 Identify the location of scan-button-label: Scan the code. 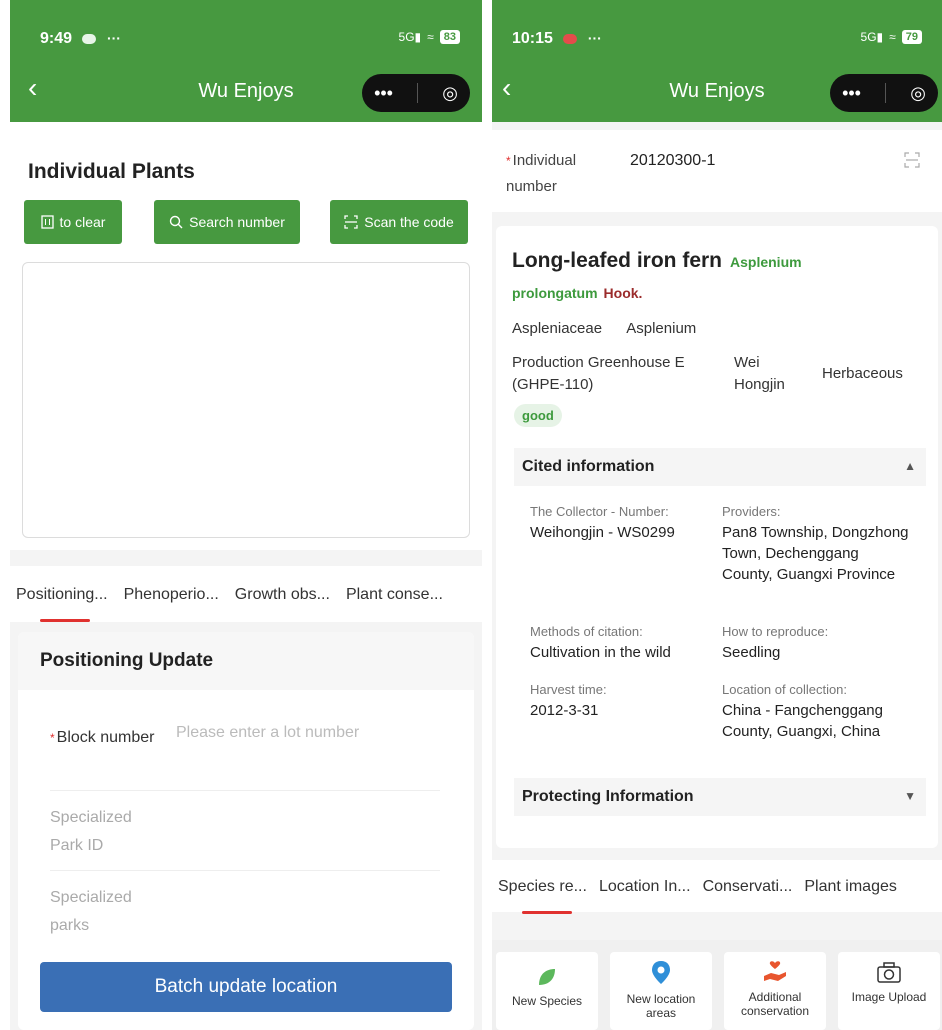
(409, 222).